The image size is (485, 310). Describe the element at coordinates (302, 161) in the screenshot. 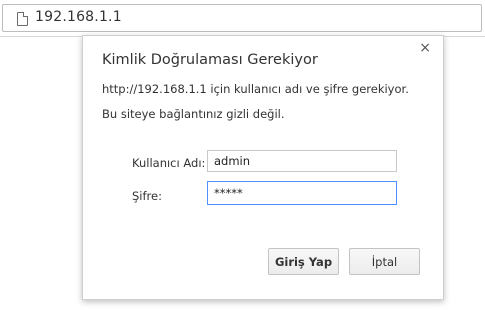

I see `username-input` at that location.